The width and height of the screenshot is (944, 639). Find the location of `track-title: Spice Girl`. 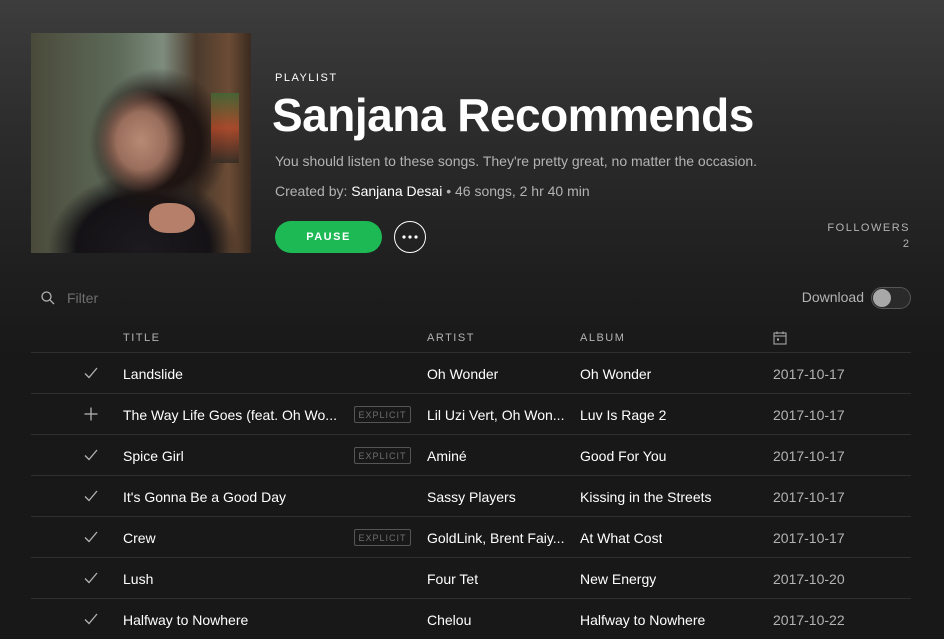

track-title: Spice Girl is located at coordinates (153, 456).